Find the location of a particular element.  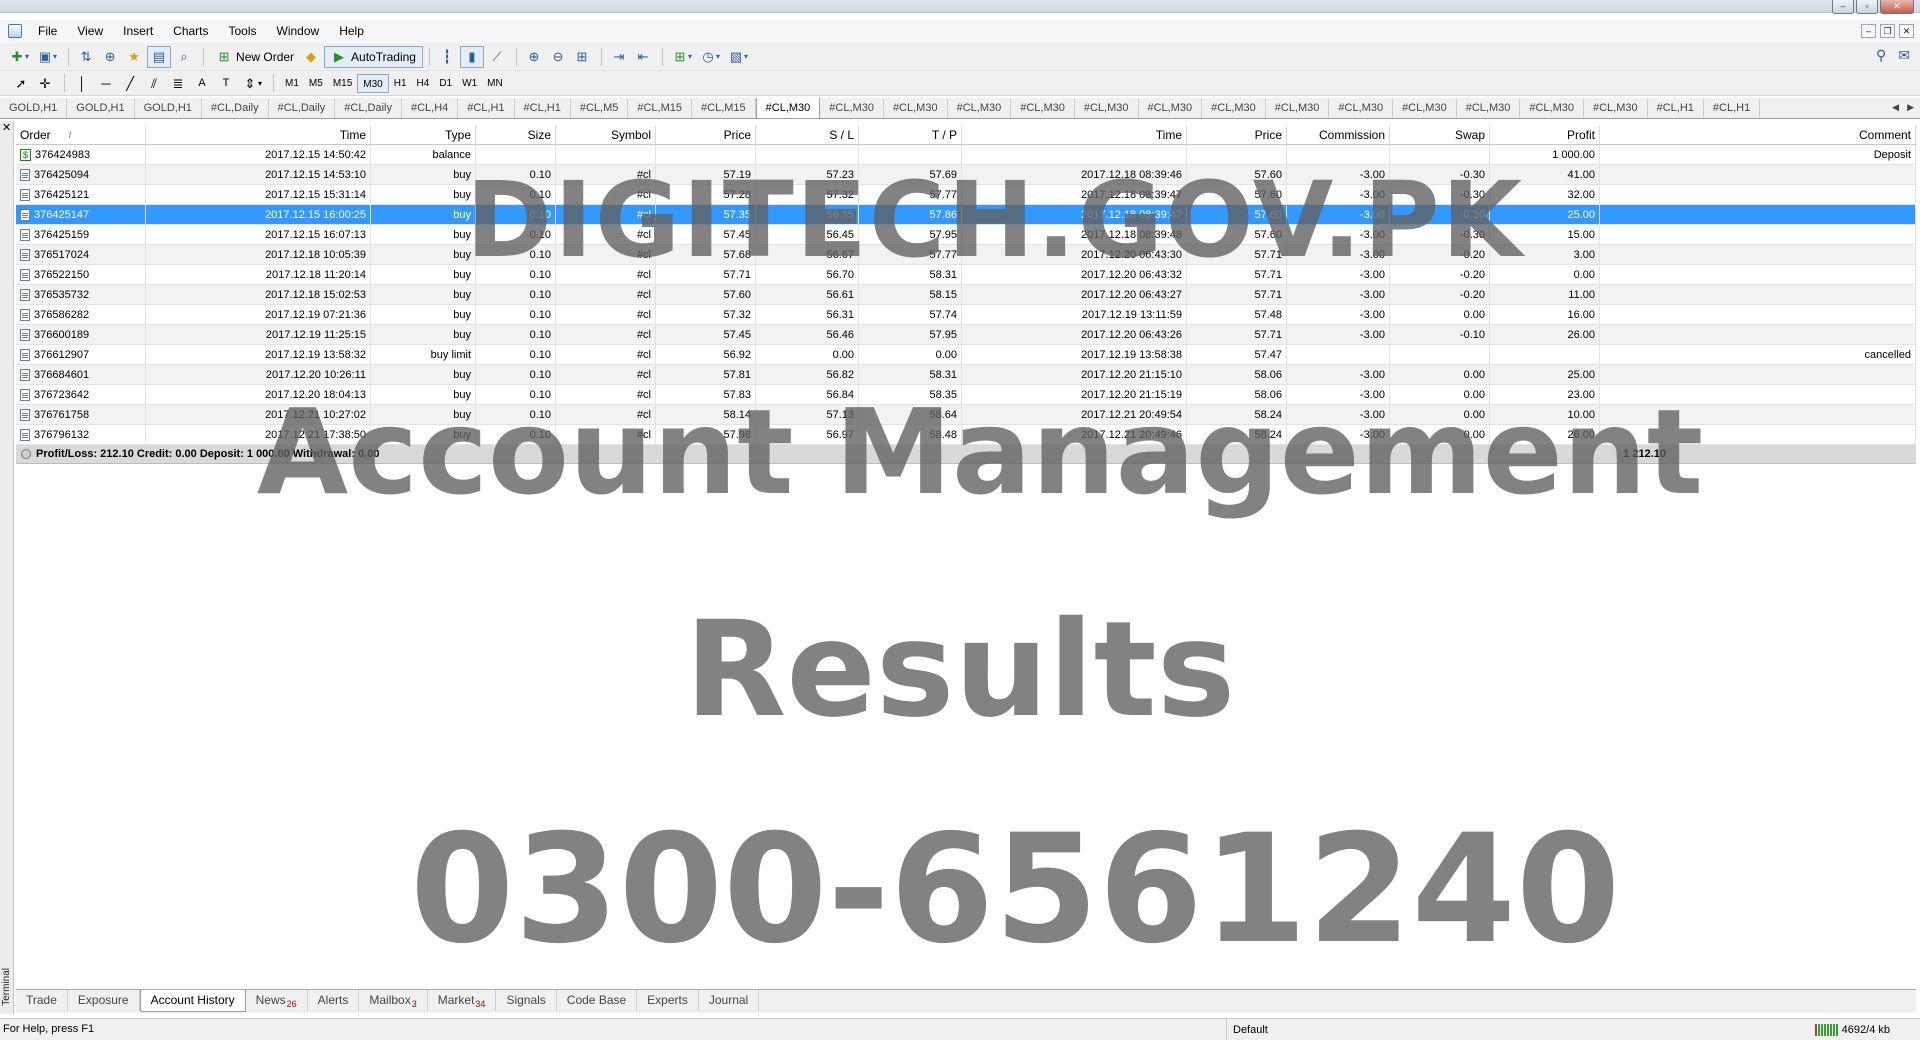

metaeditor-button: ◆ is located at coordinates (311, 57).